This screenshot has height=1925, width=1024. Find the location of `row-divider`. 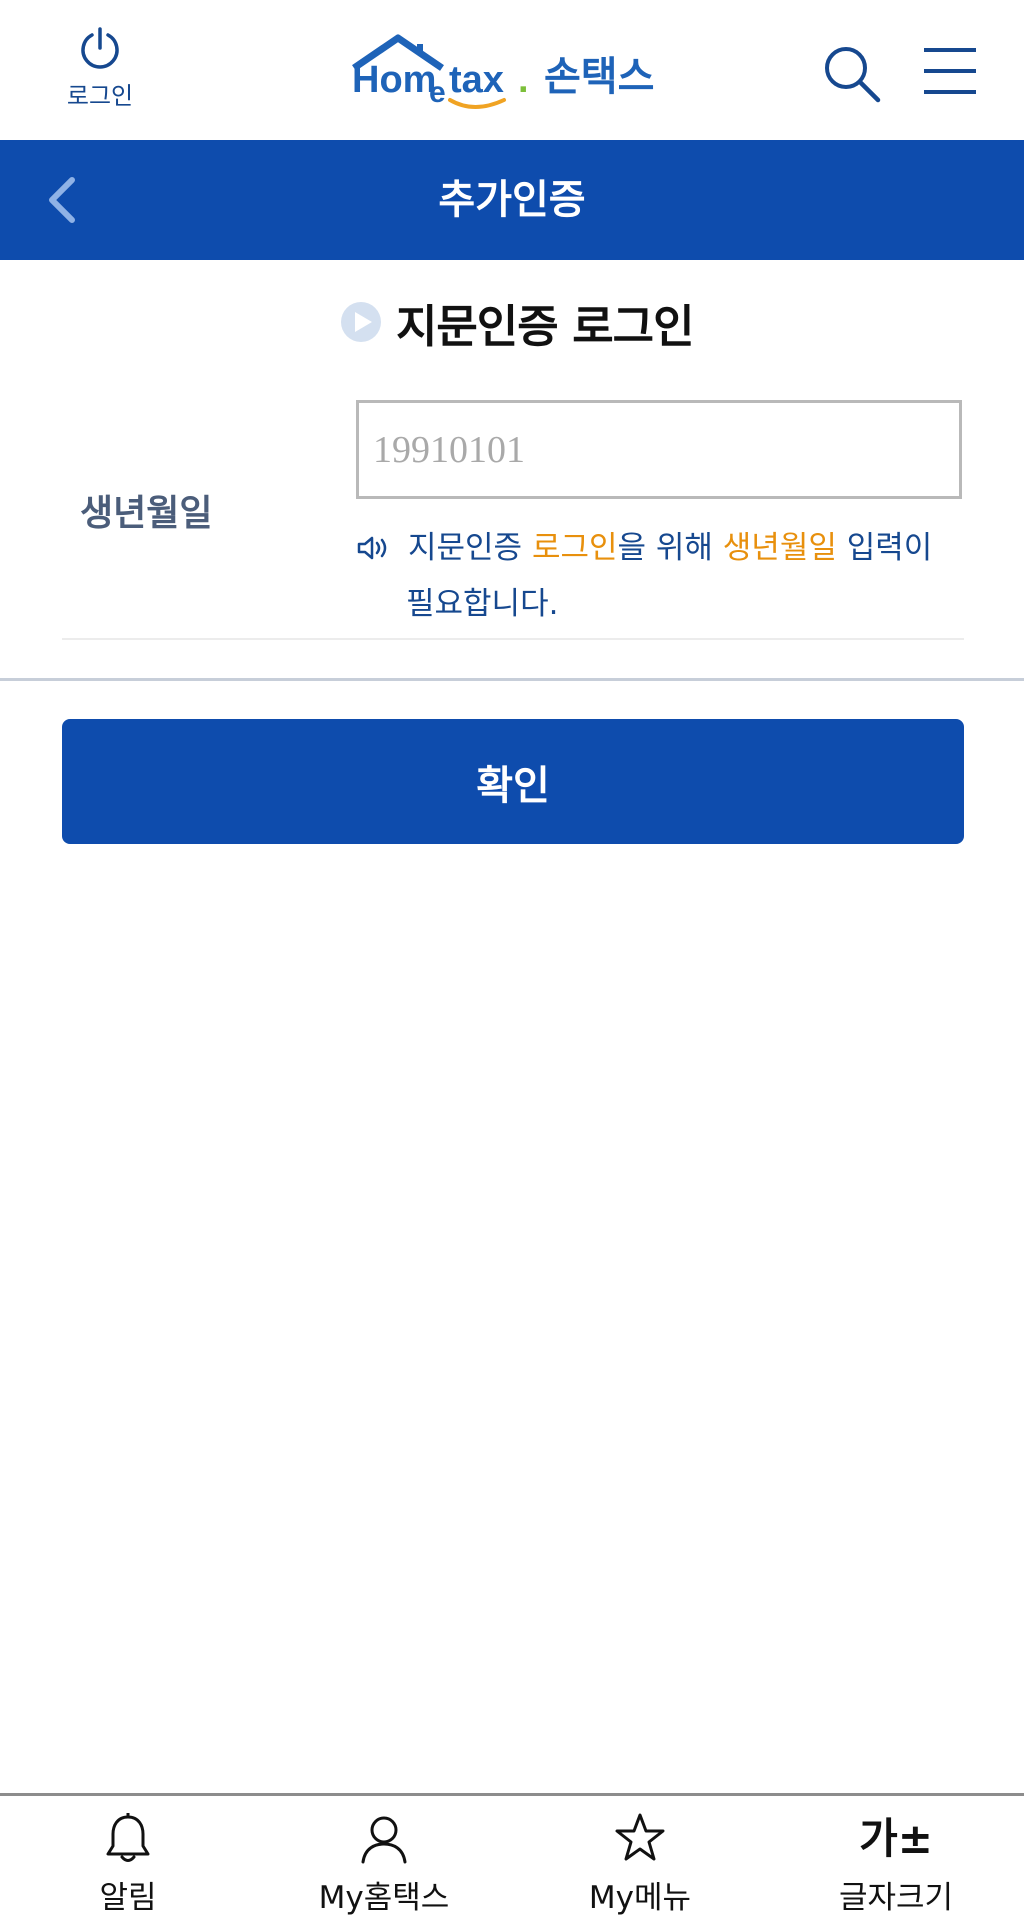

row-divider is located at coordinates (513, 639).